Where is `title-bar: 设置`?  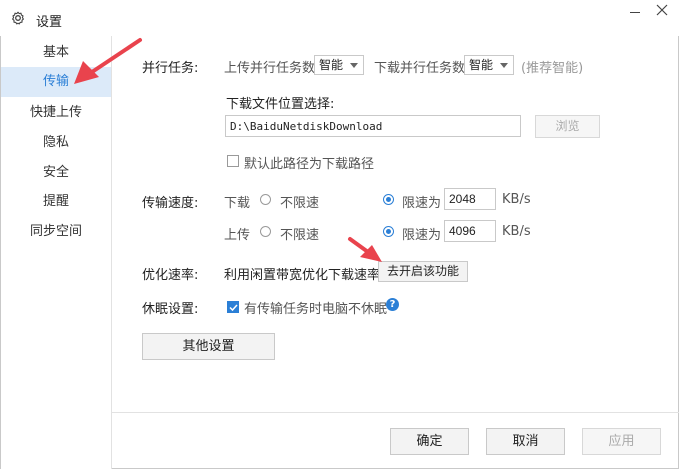
title-bar: 设置 is located at coordinates (340, 18).